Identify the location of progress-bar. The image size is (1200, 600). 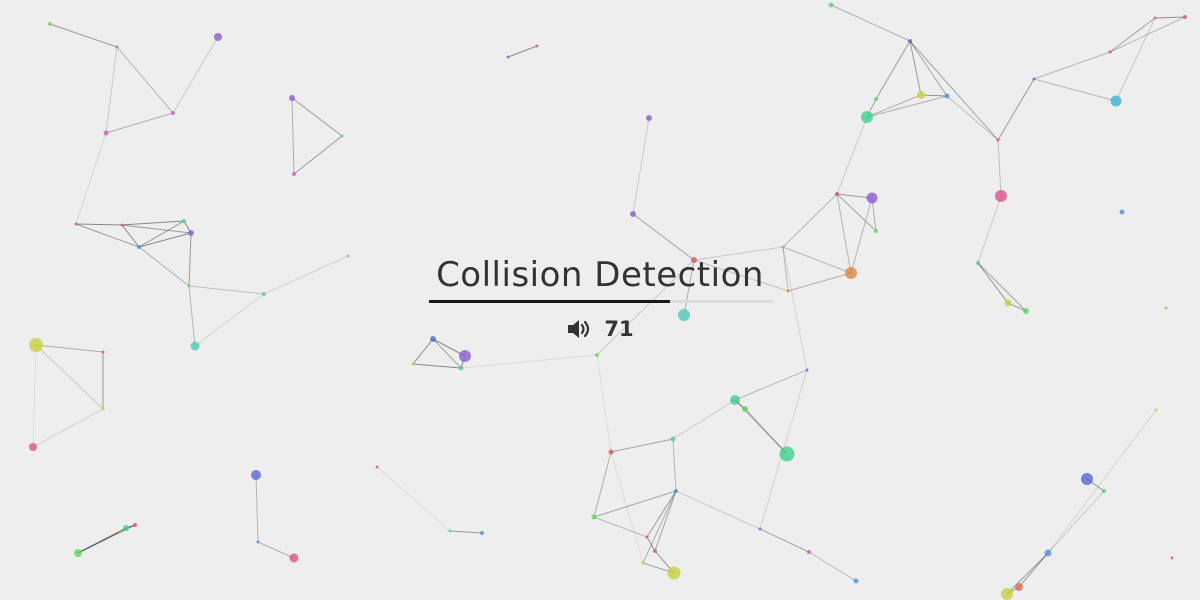
(601, 301).